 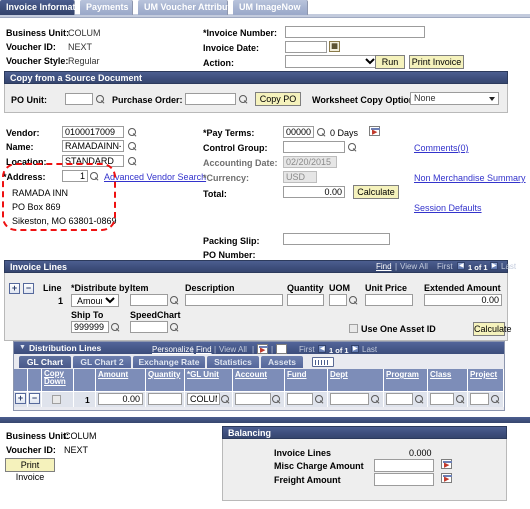 What do you see at coordinates (492, 329) in the screenshot?
I see `invoice-lines-calculate-button: Calculate` at bounding box center [492, 329].